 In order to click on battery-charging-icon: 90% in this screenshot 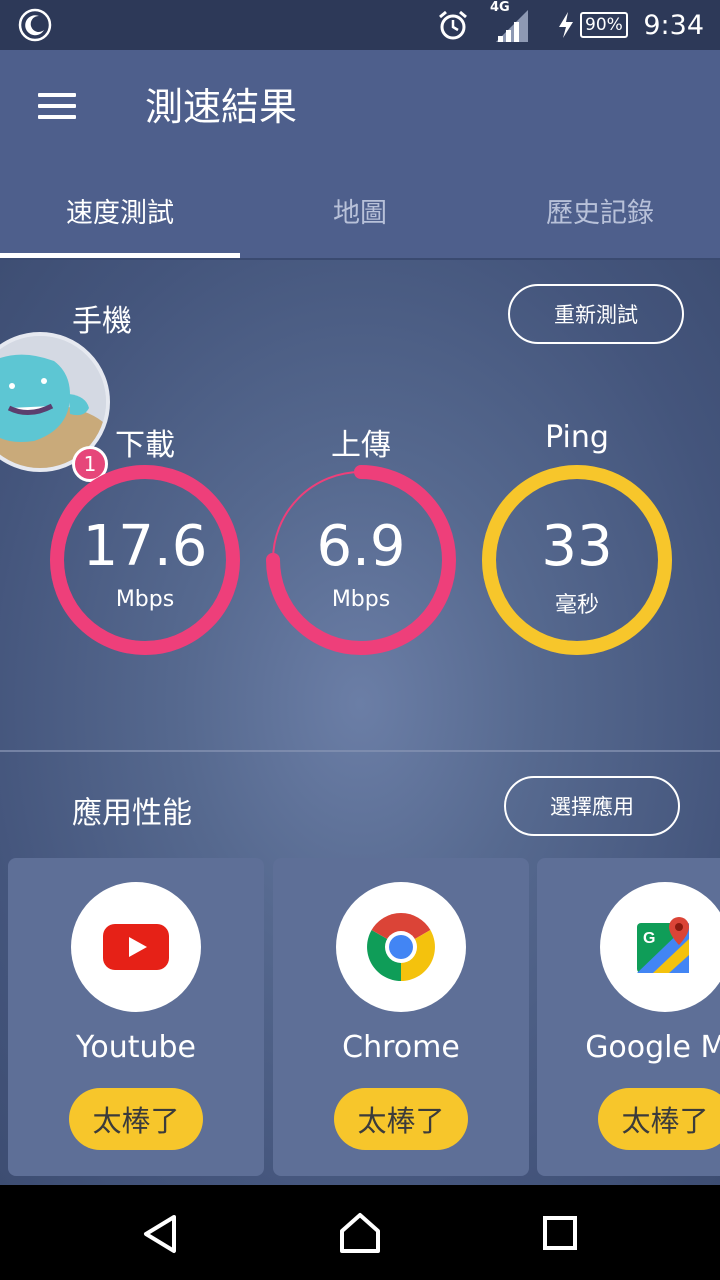, I will do `click(592, 25)`.